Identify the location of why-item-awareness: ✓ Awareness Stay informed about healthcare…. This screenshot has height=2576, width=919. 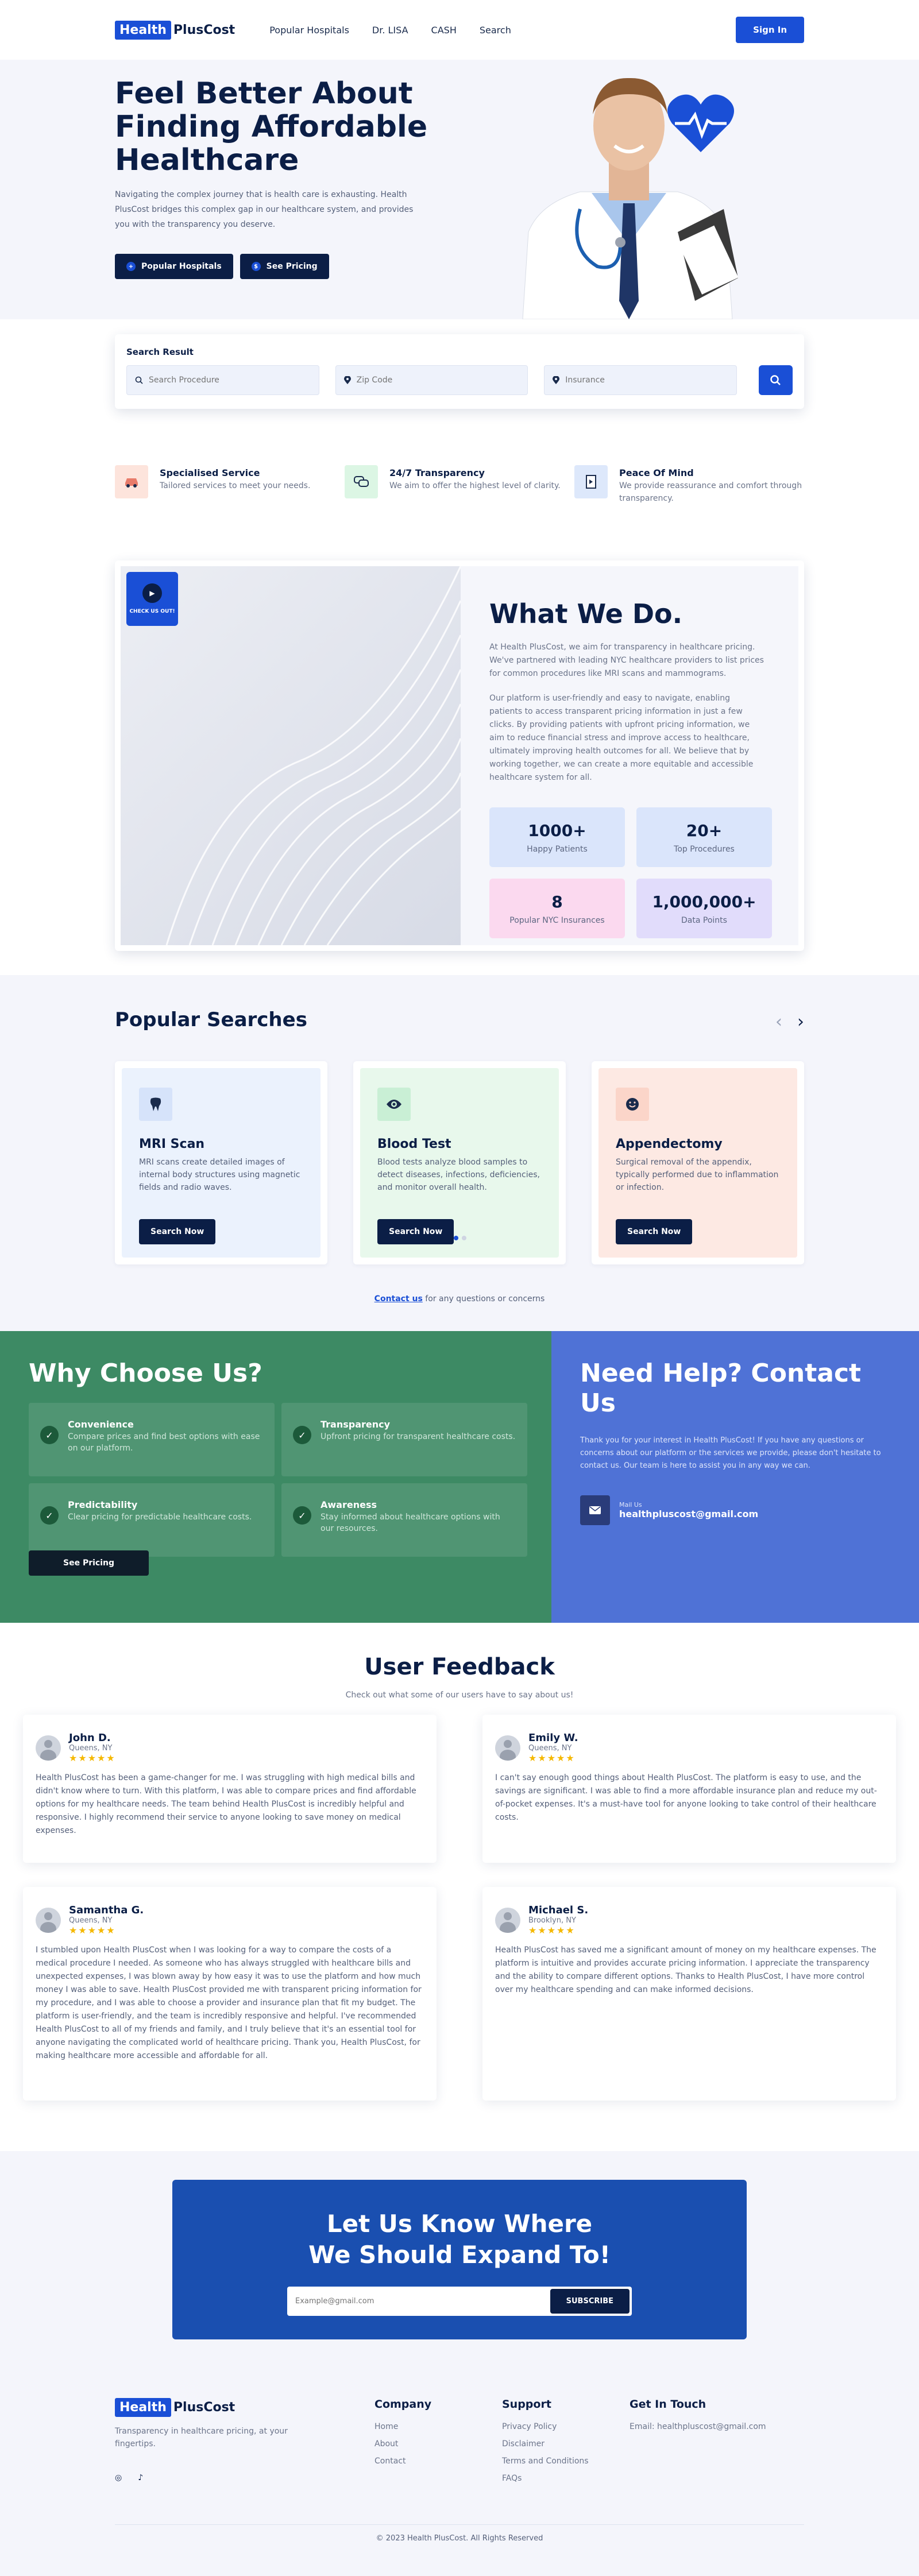
(404, 1520).